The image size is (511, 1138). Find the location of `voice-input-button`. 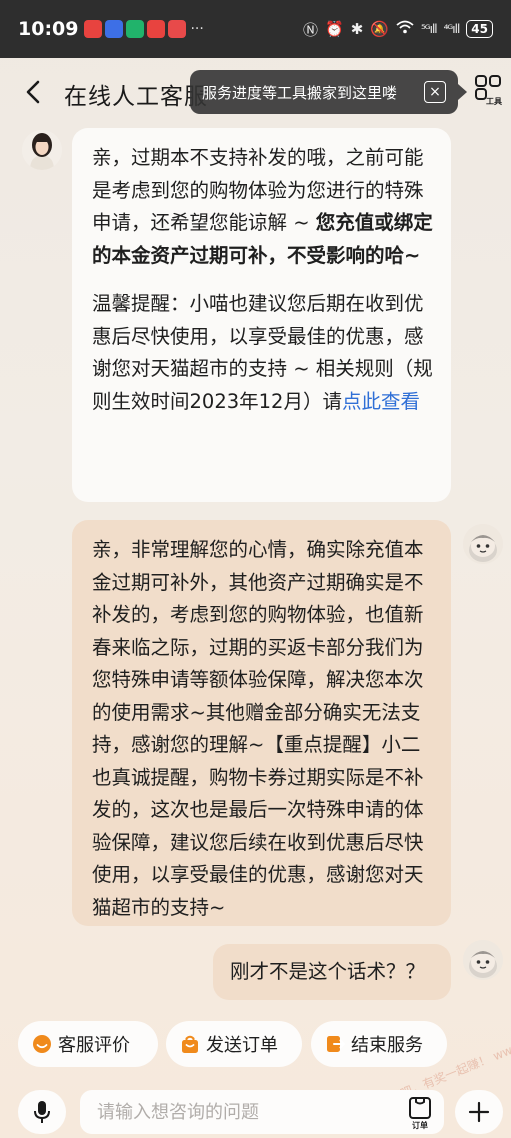

voice-input-button is located at coordinates (42, 1112).